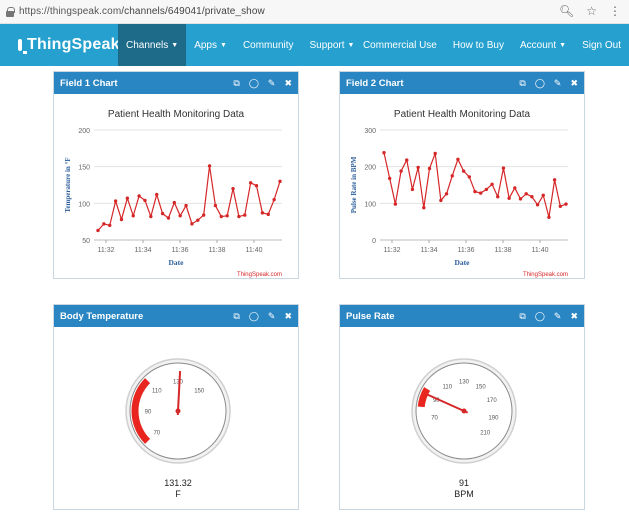 This screenshot has width=629, height=515. Describe the element at coordinates (64, 45) in the screenshot. I see `brand-logo: ThingSpeak™` at that location.